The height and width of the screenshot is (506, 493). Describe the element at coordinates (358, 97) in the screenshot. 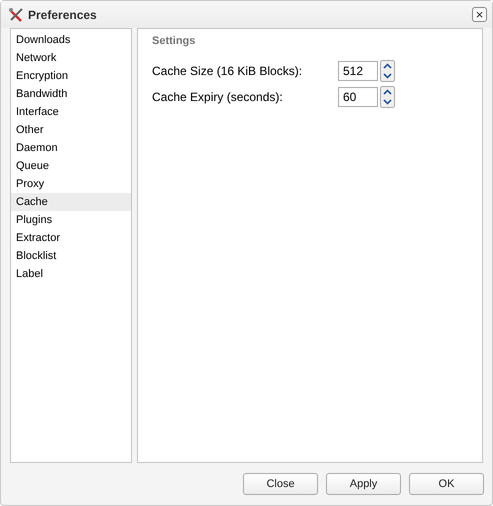

I see `number-field: 60` at that location.